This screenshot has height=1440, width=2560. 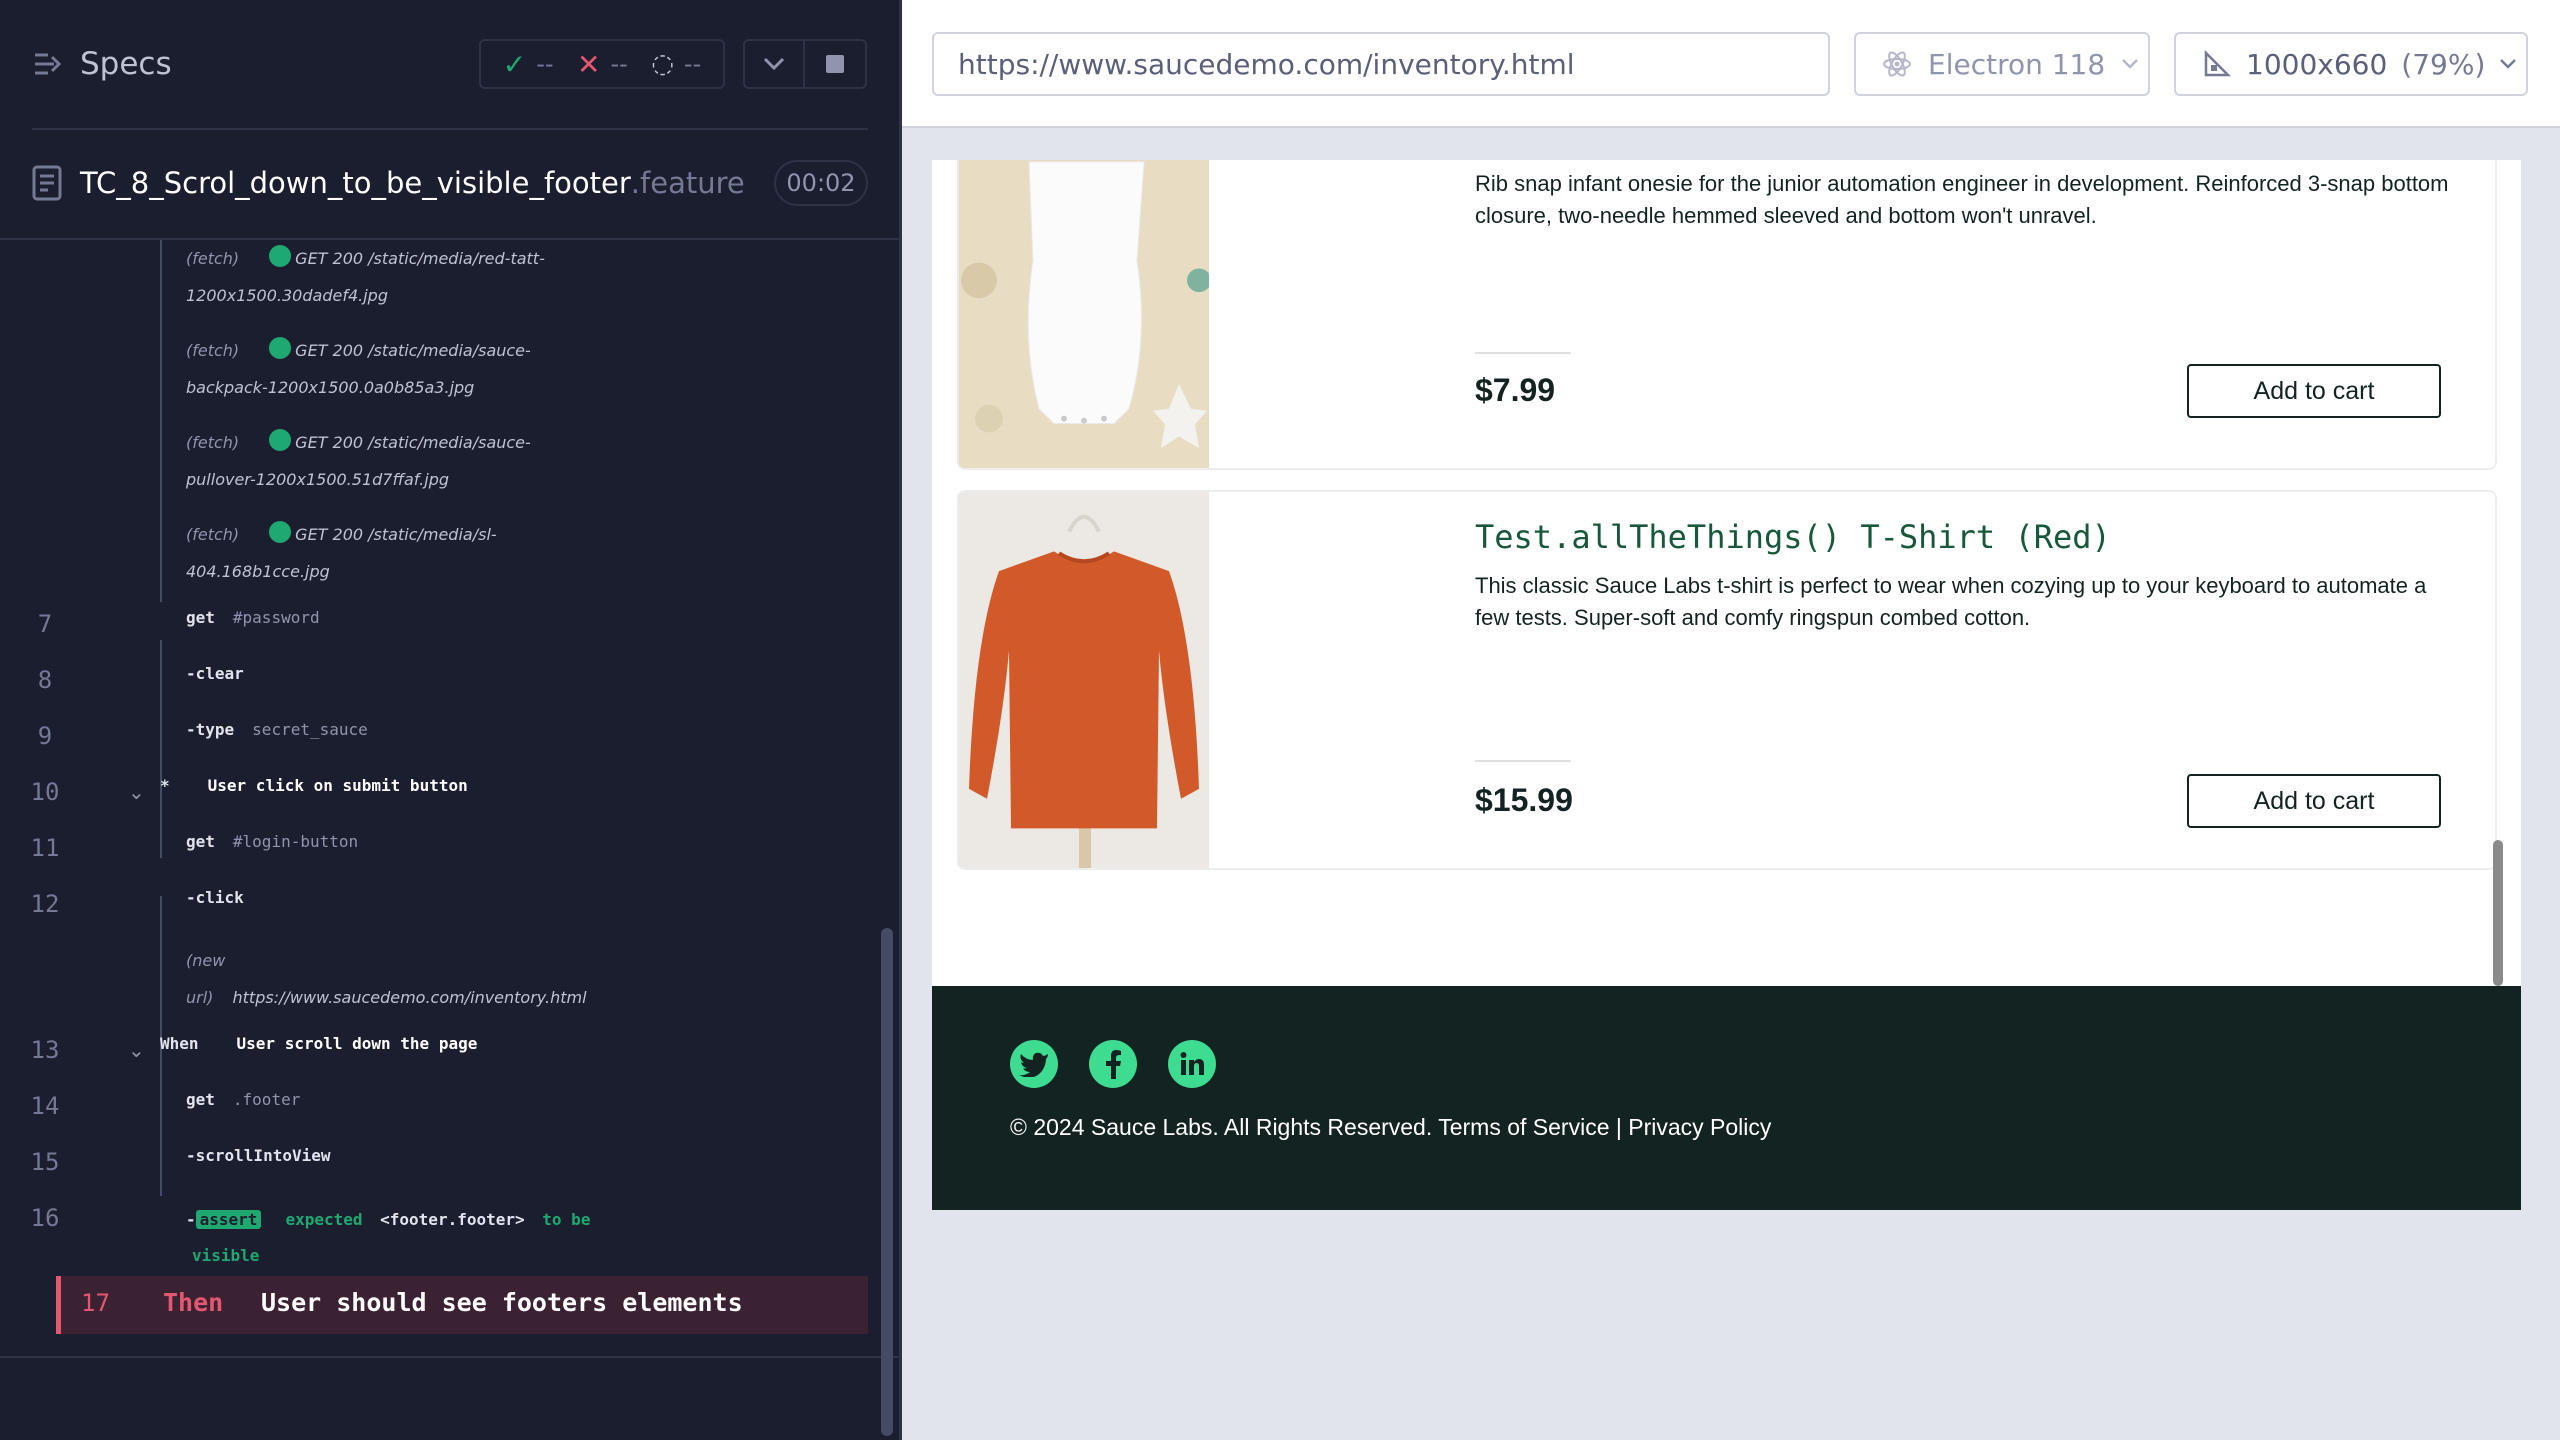 I want to click on ruler-icon, so click(x=2218, y=63).